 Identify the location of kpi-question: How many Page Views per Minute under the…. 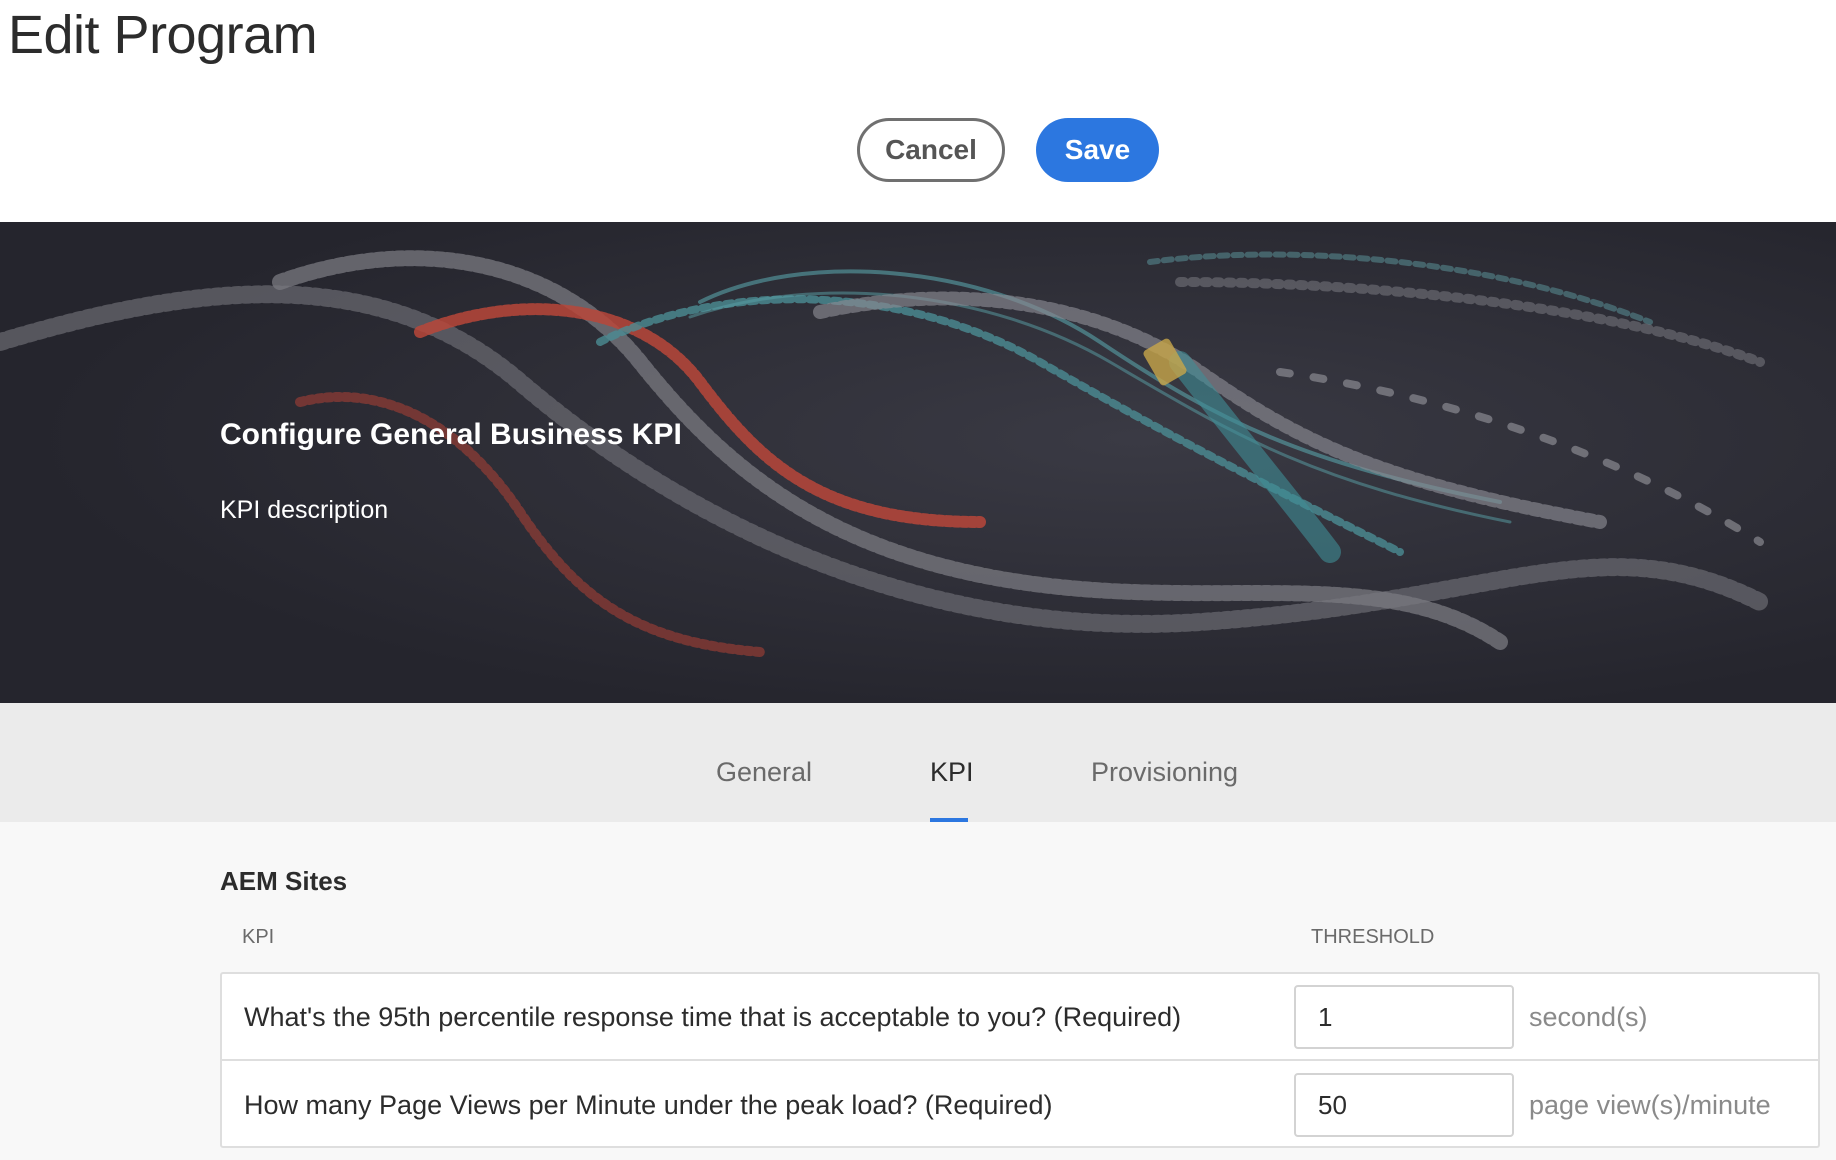
(648, 1105).